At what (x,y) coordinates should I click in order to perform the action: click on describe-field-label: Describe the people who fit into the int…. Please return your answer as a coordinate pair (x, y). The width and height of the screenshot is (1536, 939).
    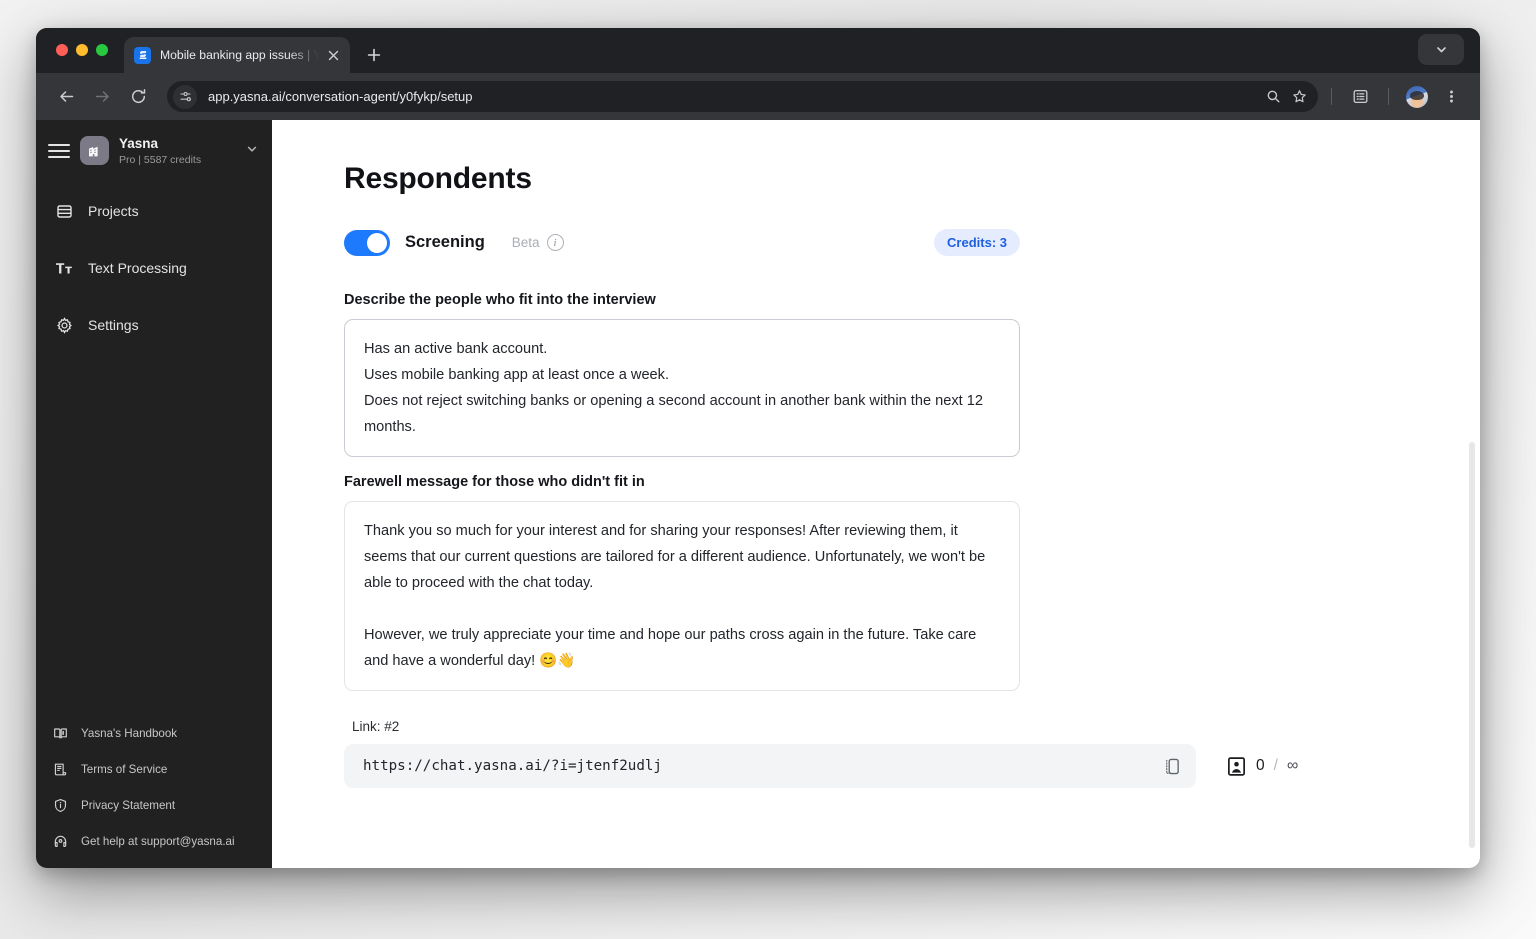
    Looking at the image, I should click on (500, 300).